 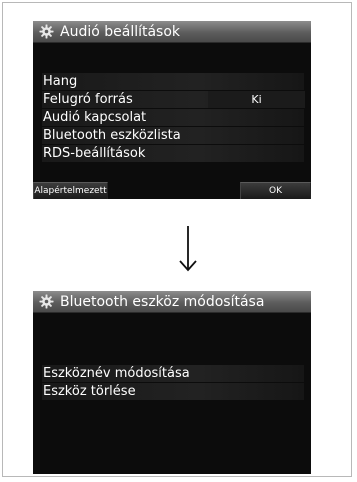 What do you see at coordinates (89, 391) in the screenshot?
I see `menu-item-label: Eszköz törlése` at bounding box center [89, 391].